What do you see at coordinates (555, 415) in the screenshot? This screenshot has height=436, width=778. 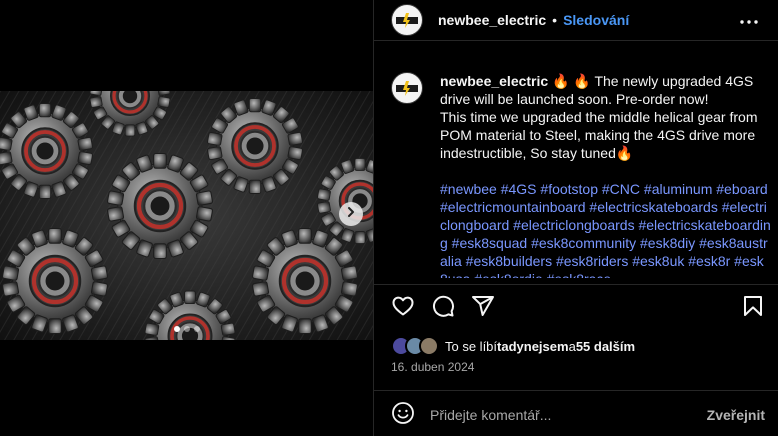 I see `comment-input` at bounding box center [555, 415].